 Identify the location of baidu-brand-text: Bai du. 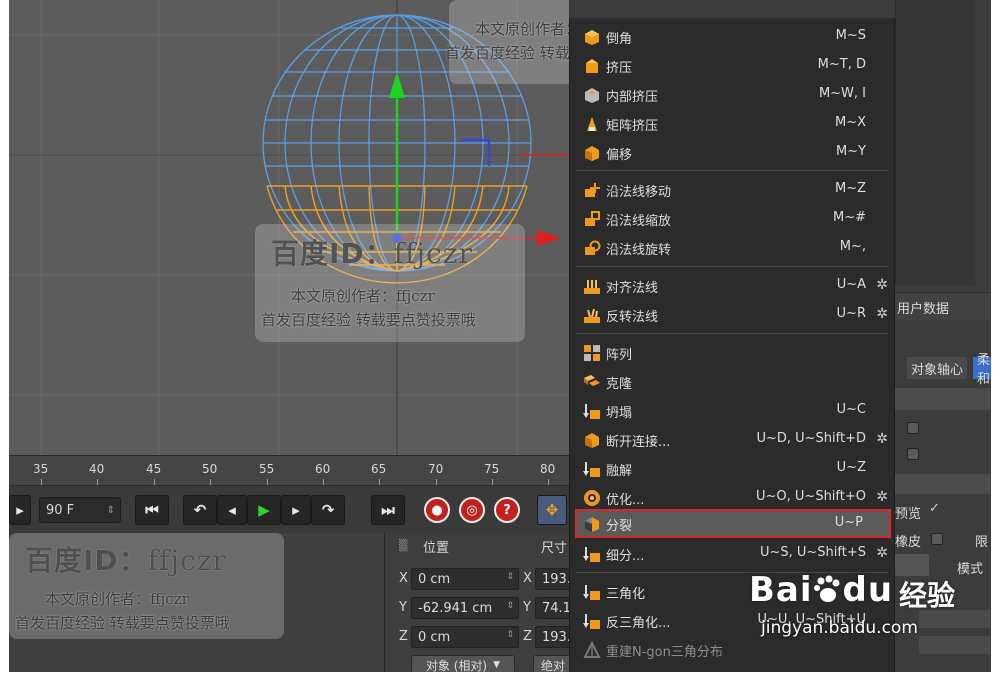
(821, 590).